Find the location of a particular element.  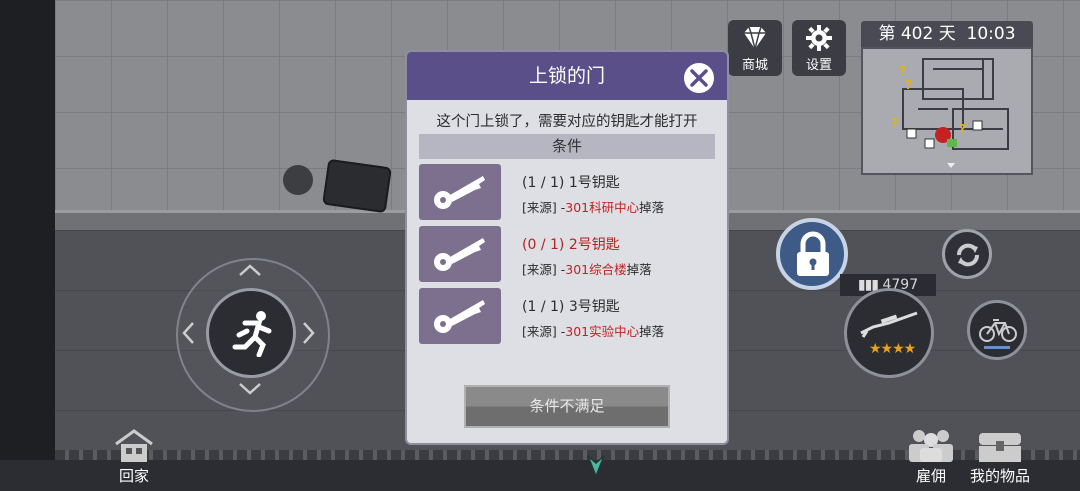

requirement-row: (1 / 1) 1号钥匙 [来源] -301科研中心掉落 is located at coordinates (569, 192).